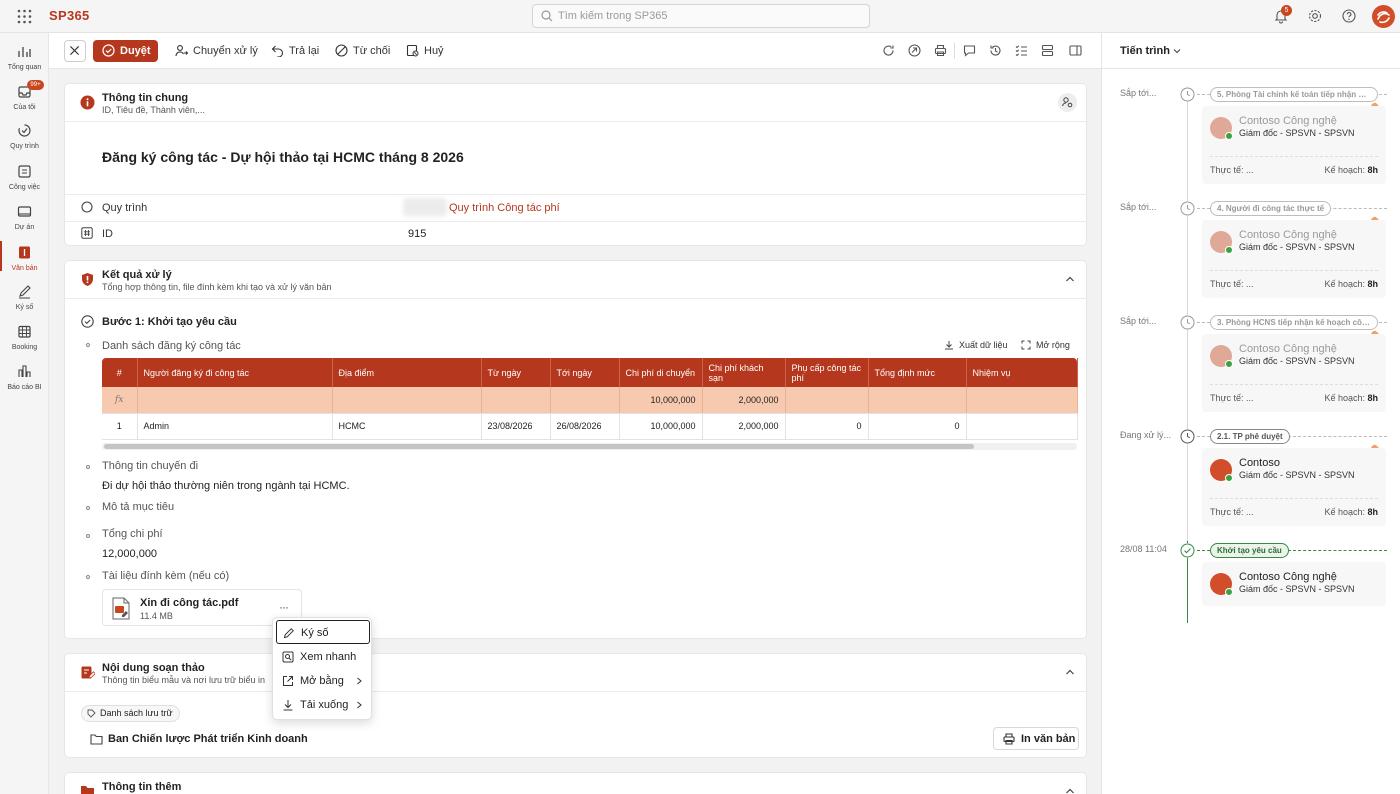 This screenshot has height=794, width=1400. What do you see at coordinates (949, 345) in the screenshot?
I see `download-icon` at bounding box center [949, 345].